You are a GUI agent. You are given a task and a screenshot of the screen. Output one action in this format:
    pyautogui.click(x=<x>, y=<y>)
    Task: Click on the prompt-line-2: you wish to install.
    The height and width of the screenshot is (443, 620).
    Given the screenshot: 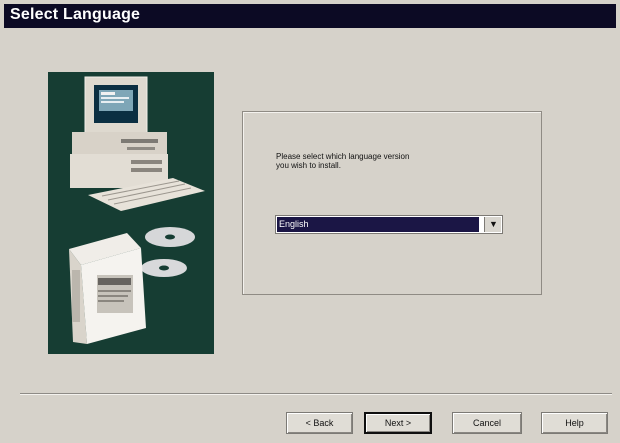 What is the action you would take?
    pyautogui.click(x=308, y=165)
    